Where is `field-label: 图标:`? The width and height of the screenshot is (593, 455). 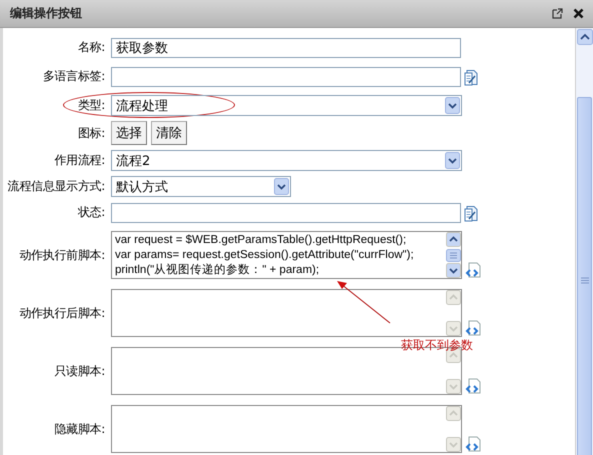
field-label: 图标: is located at coordinates (91, 133).